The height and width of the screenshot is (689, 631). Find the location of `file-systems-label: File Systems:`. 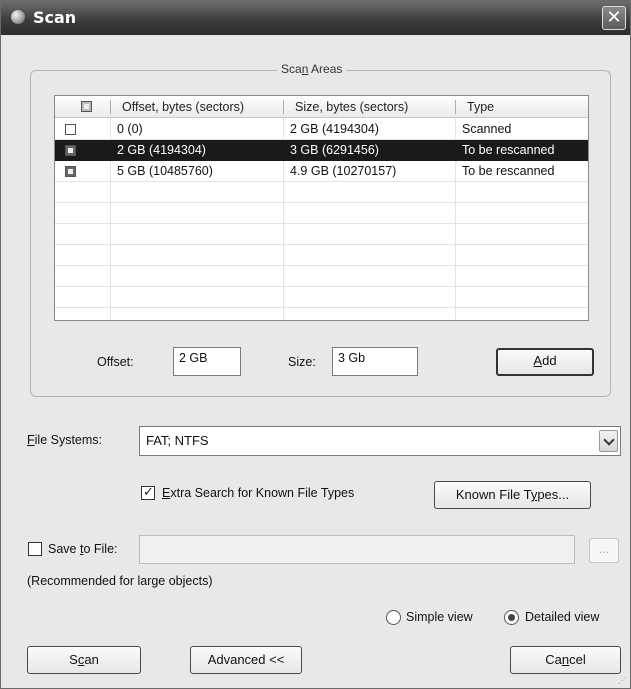

file-systems-label: File Systems: is located at coordinates (65, 440).